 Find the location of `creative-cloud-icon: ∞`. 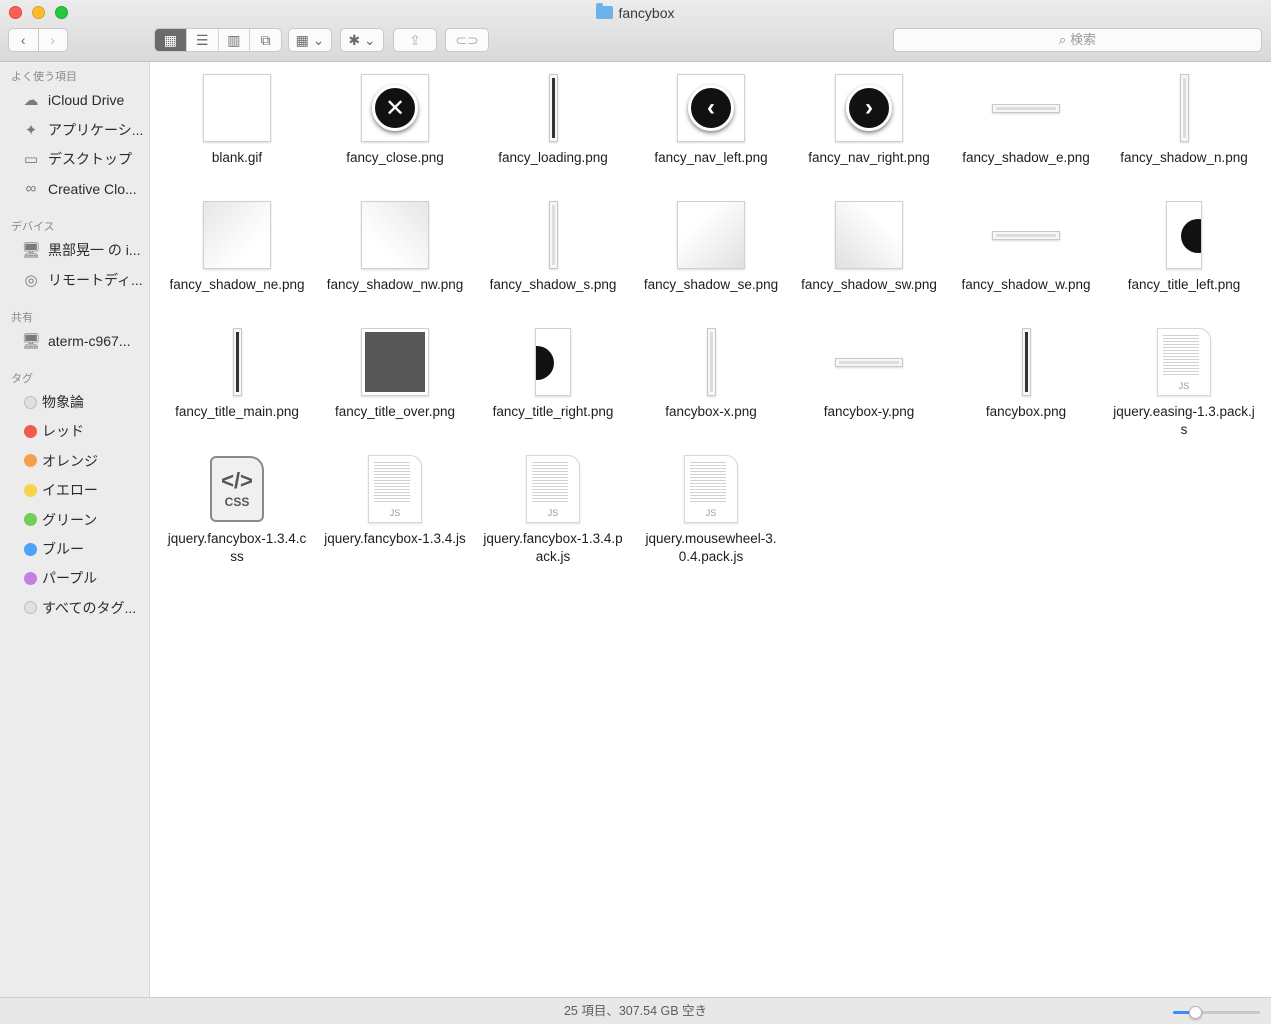

creative-cloud-icon: ∞ is located at coordinates (31, 188).